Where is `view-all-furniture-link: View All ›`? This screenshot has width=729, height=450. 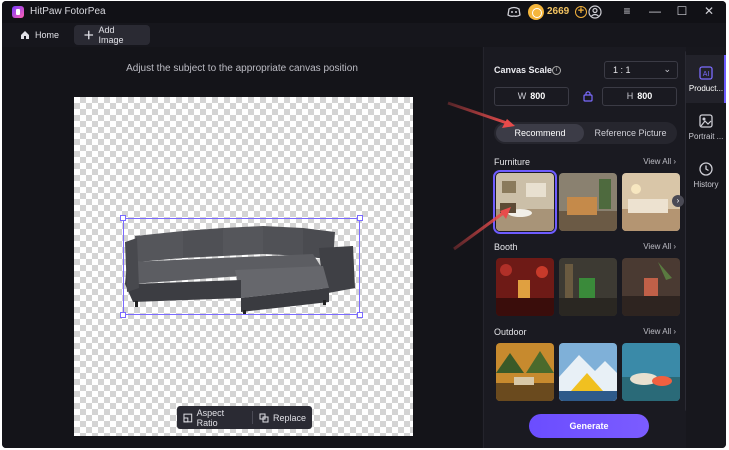 view-all-furniture-link: View All › is located at coordinates (659, 161).